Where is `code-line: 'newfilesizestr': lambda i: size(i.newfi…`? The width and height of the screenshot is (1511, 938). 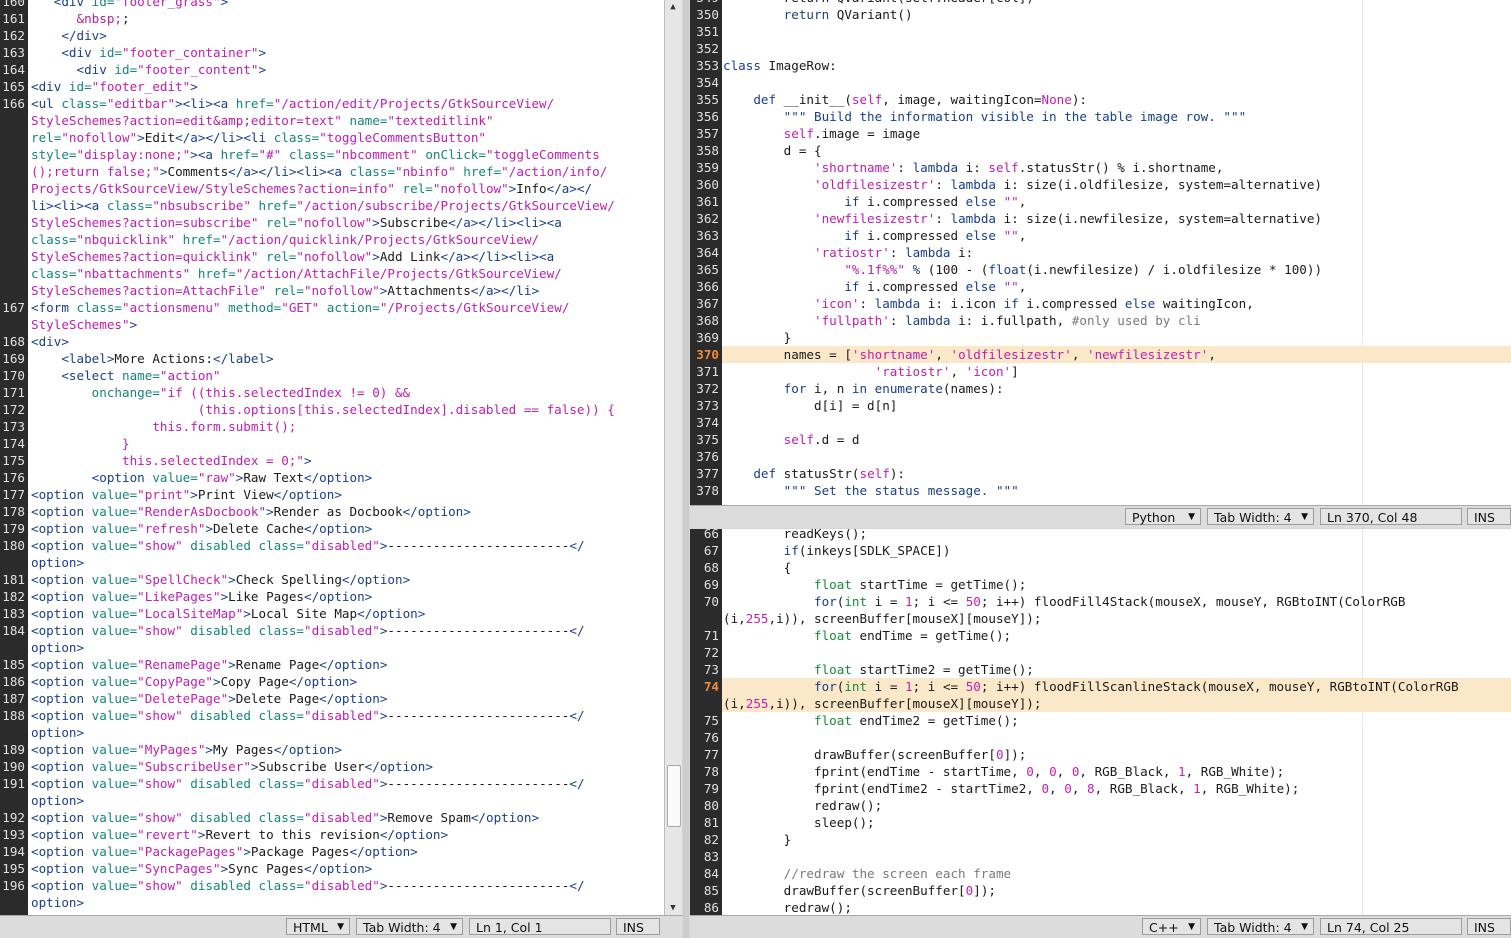 code-line: 'newfilesizestr': lambda i: size(i.newfi… is located at coordinates (1022, 218).